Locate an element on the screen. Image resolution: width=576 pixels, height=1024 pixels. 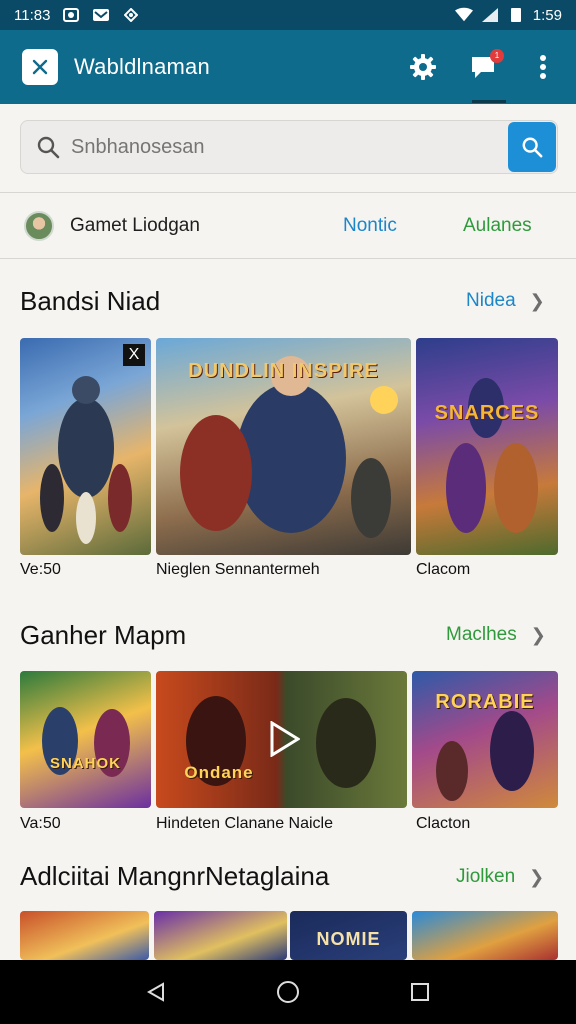
status-right: 1:59 is located at coordinates (508, 15).